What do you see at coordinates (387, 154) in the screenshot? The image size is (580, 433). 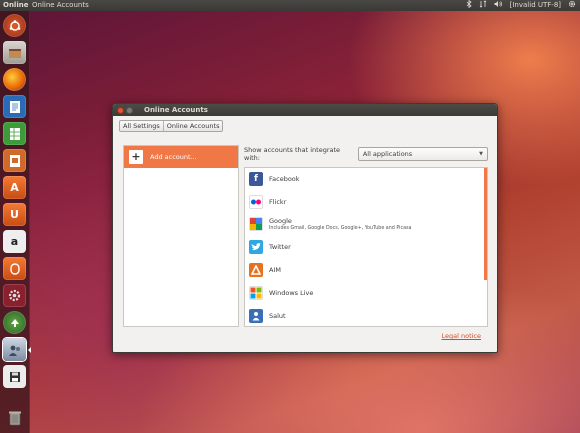 I see `filter-select-value: All applications` at bounding box center [387, 154].